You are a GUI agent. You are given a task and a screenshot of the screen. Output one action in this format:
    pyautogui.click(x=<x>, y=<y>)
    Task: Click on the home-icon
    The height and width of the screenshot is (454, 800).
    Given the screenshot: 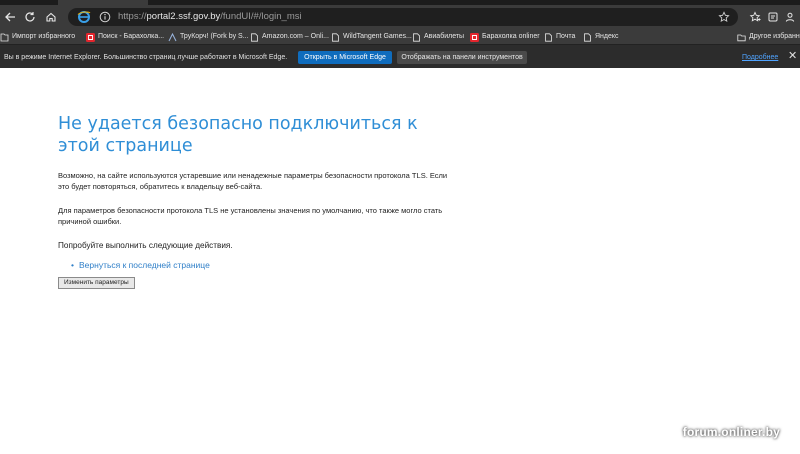 What is the action you would take?
    pyautogui.click(x=51, y=17)
    